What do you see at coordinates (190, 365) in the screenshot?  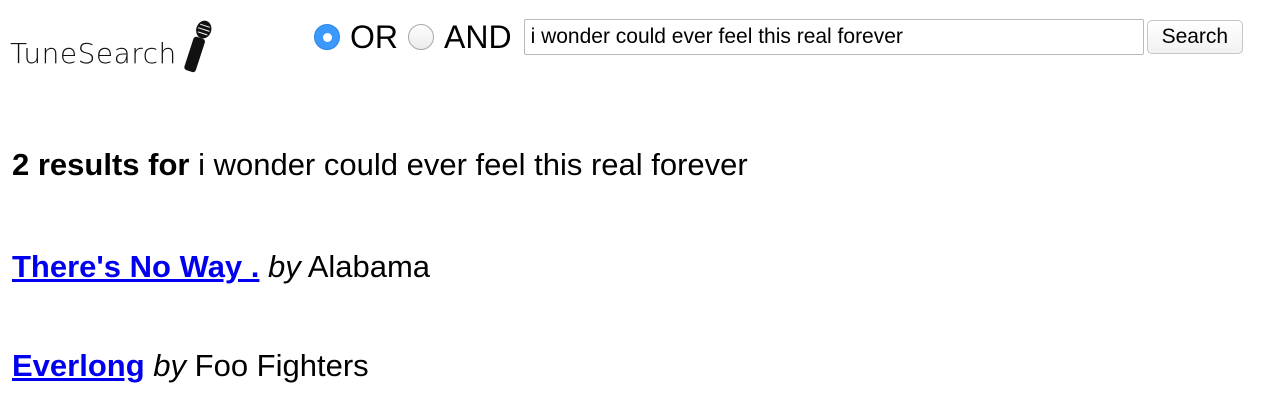 I see `result-item: Everlong by Foo Fighters` at bounding box center [190, 365].